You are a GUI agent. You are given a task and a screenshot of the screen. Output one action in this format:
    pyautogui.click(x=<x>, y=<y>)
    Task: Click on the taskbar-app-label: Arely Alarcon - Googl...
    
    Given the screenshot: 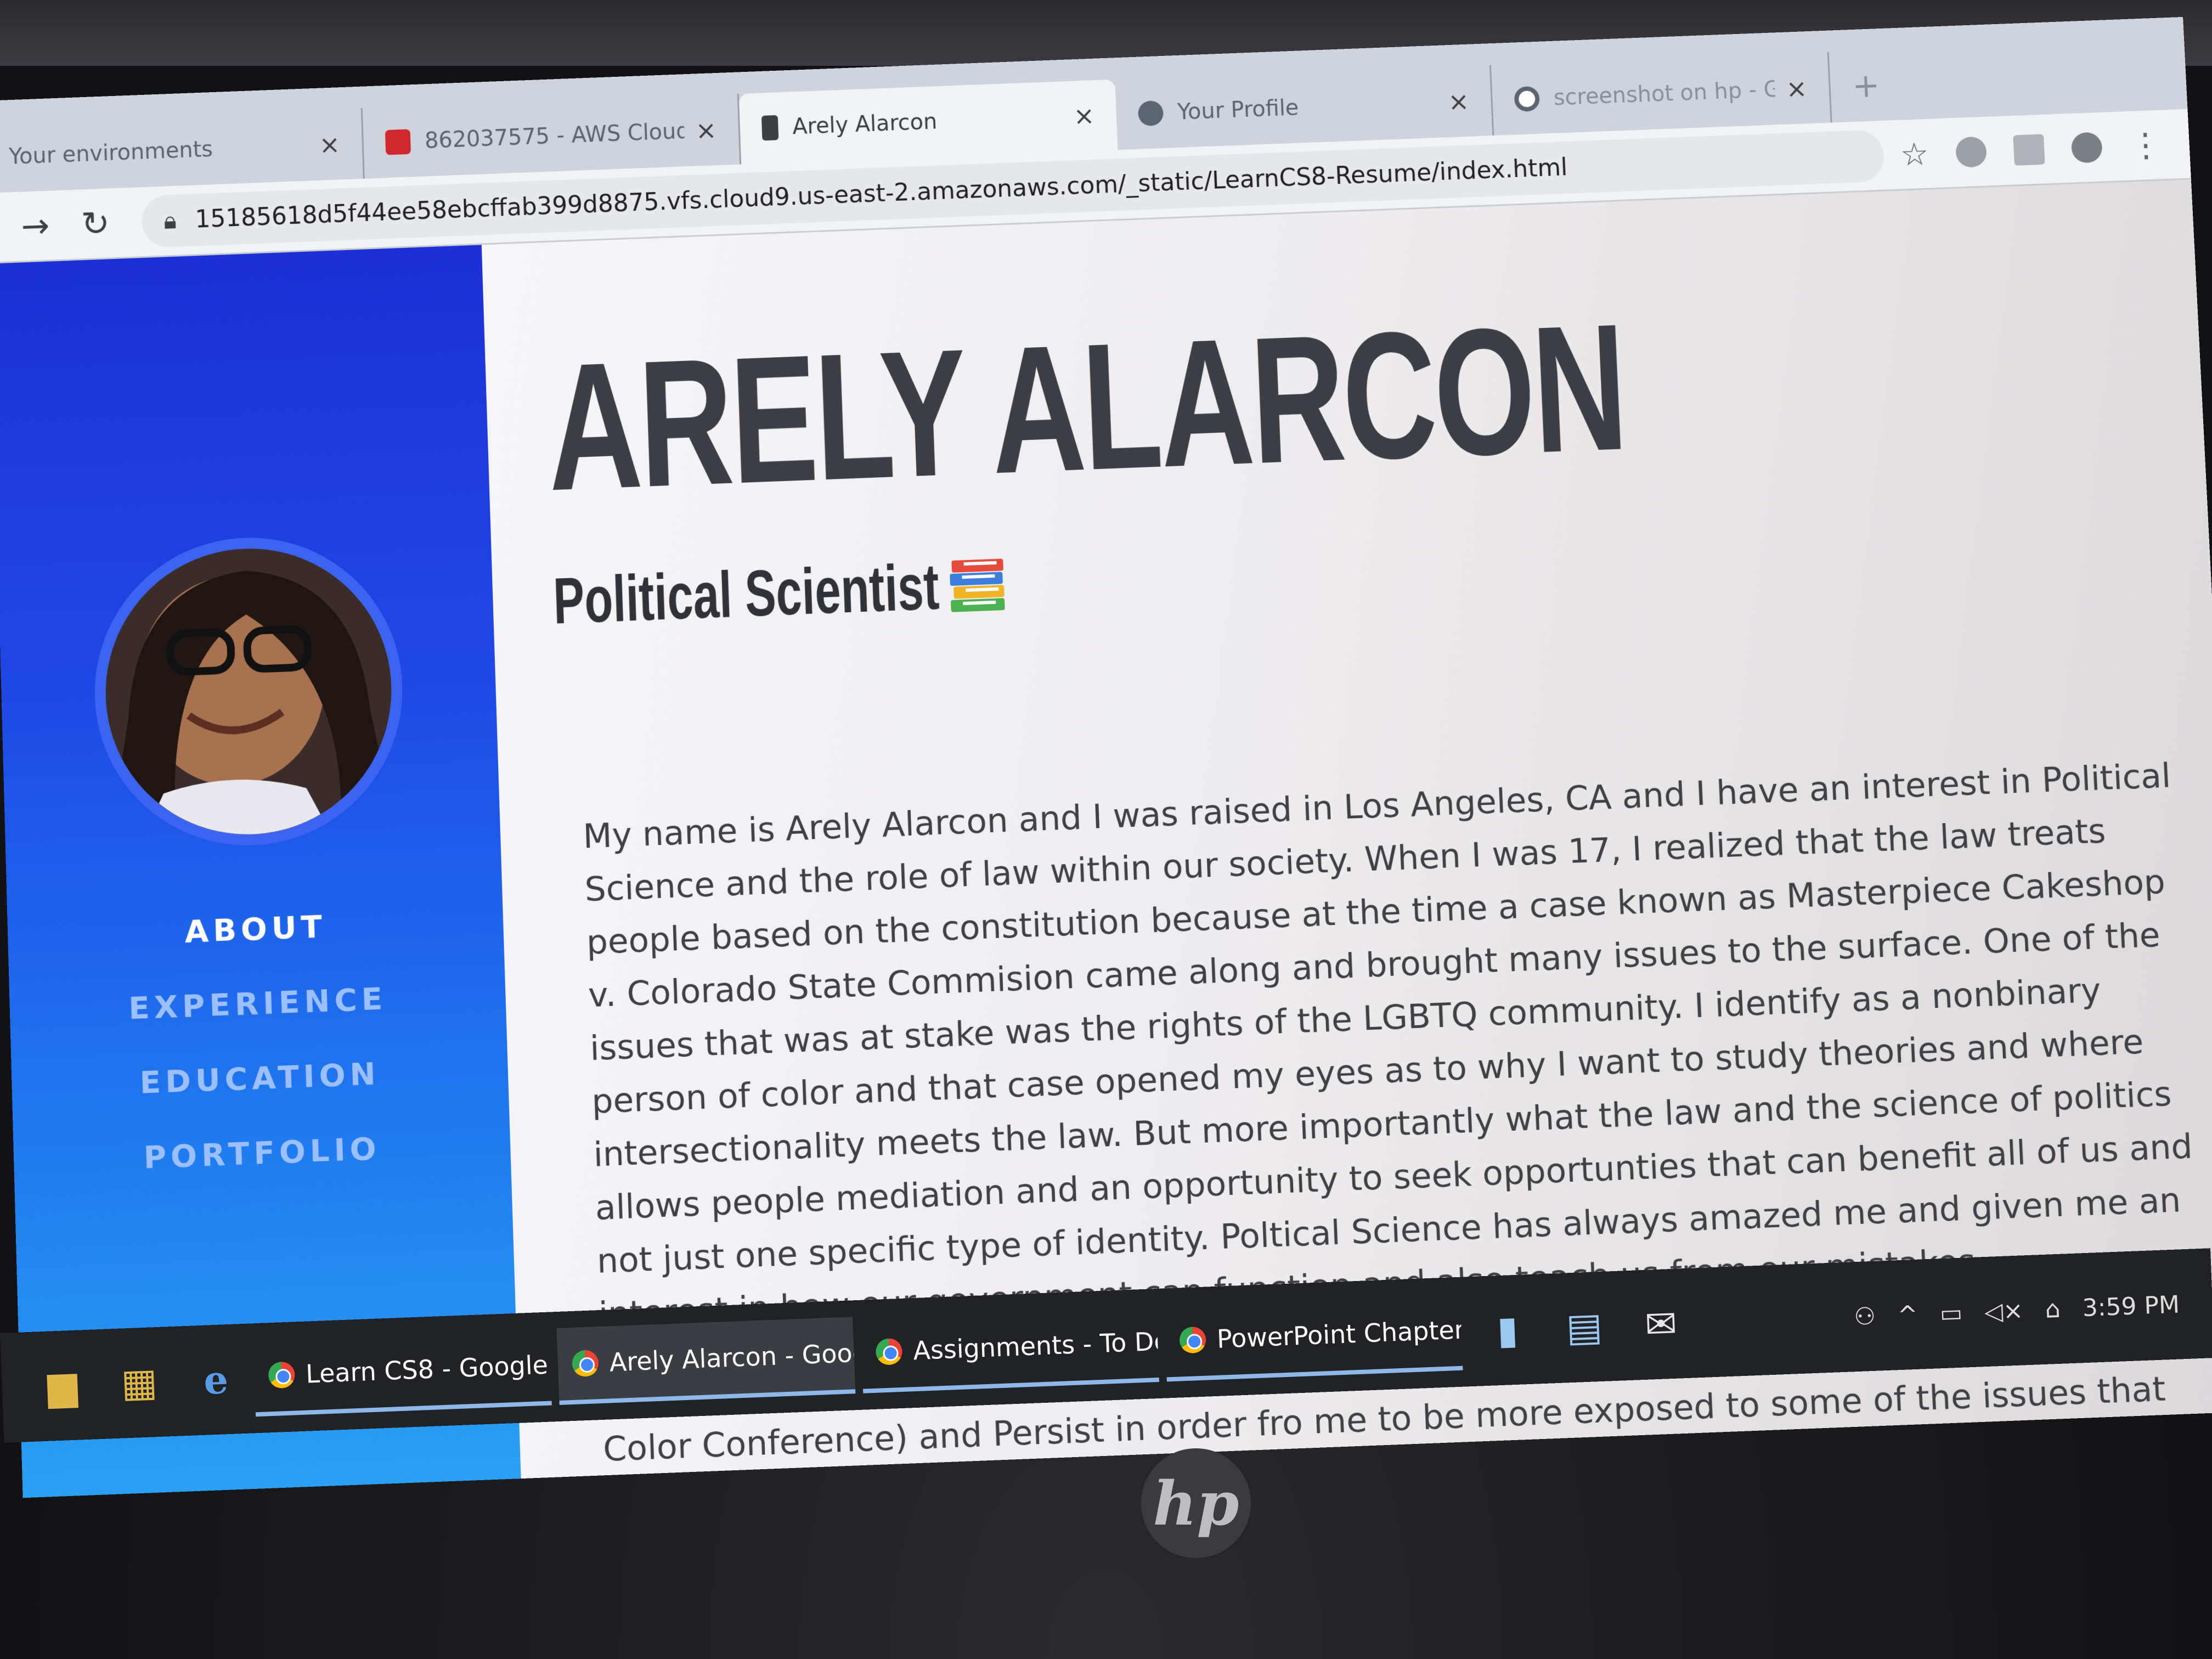 What is the action you would take?
    pyautogui.click(x=732, y=1356)
    